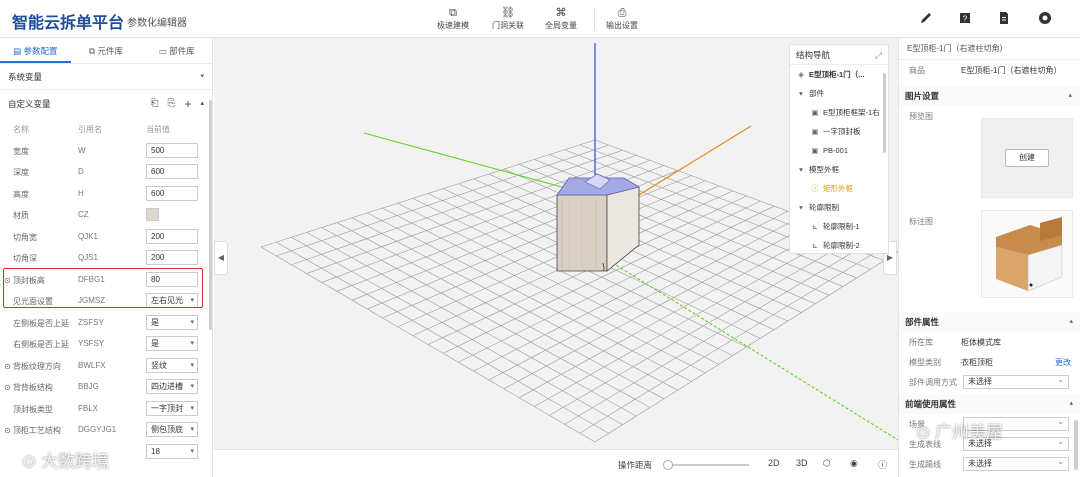  What do you see at coordinates (989, 322) in the screenshot?
I see `part-properties-section: 部件属性 ▴` at bounding box center [989, 322].